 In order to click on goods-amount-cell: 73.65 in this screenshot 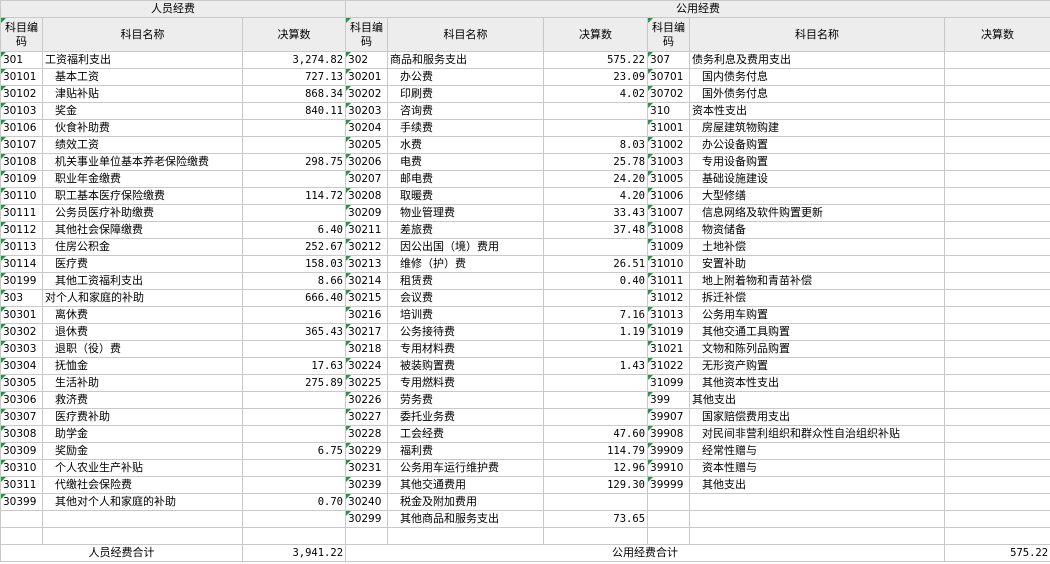, I will do `click(596, 519)`.